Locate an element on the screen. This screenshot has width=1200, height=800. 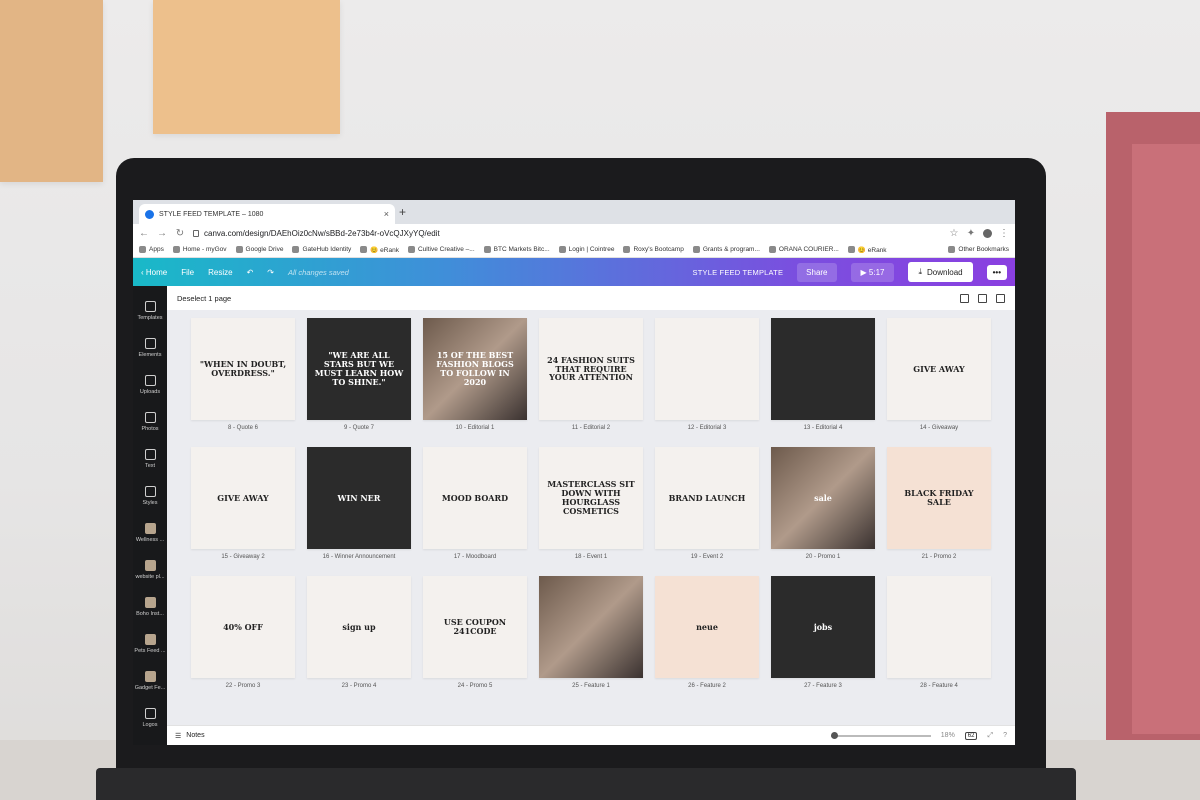
page-thumbnail: 28 - Feature 4 is located at coordinates (939, 632).